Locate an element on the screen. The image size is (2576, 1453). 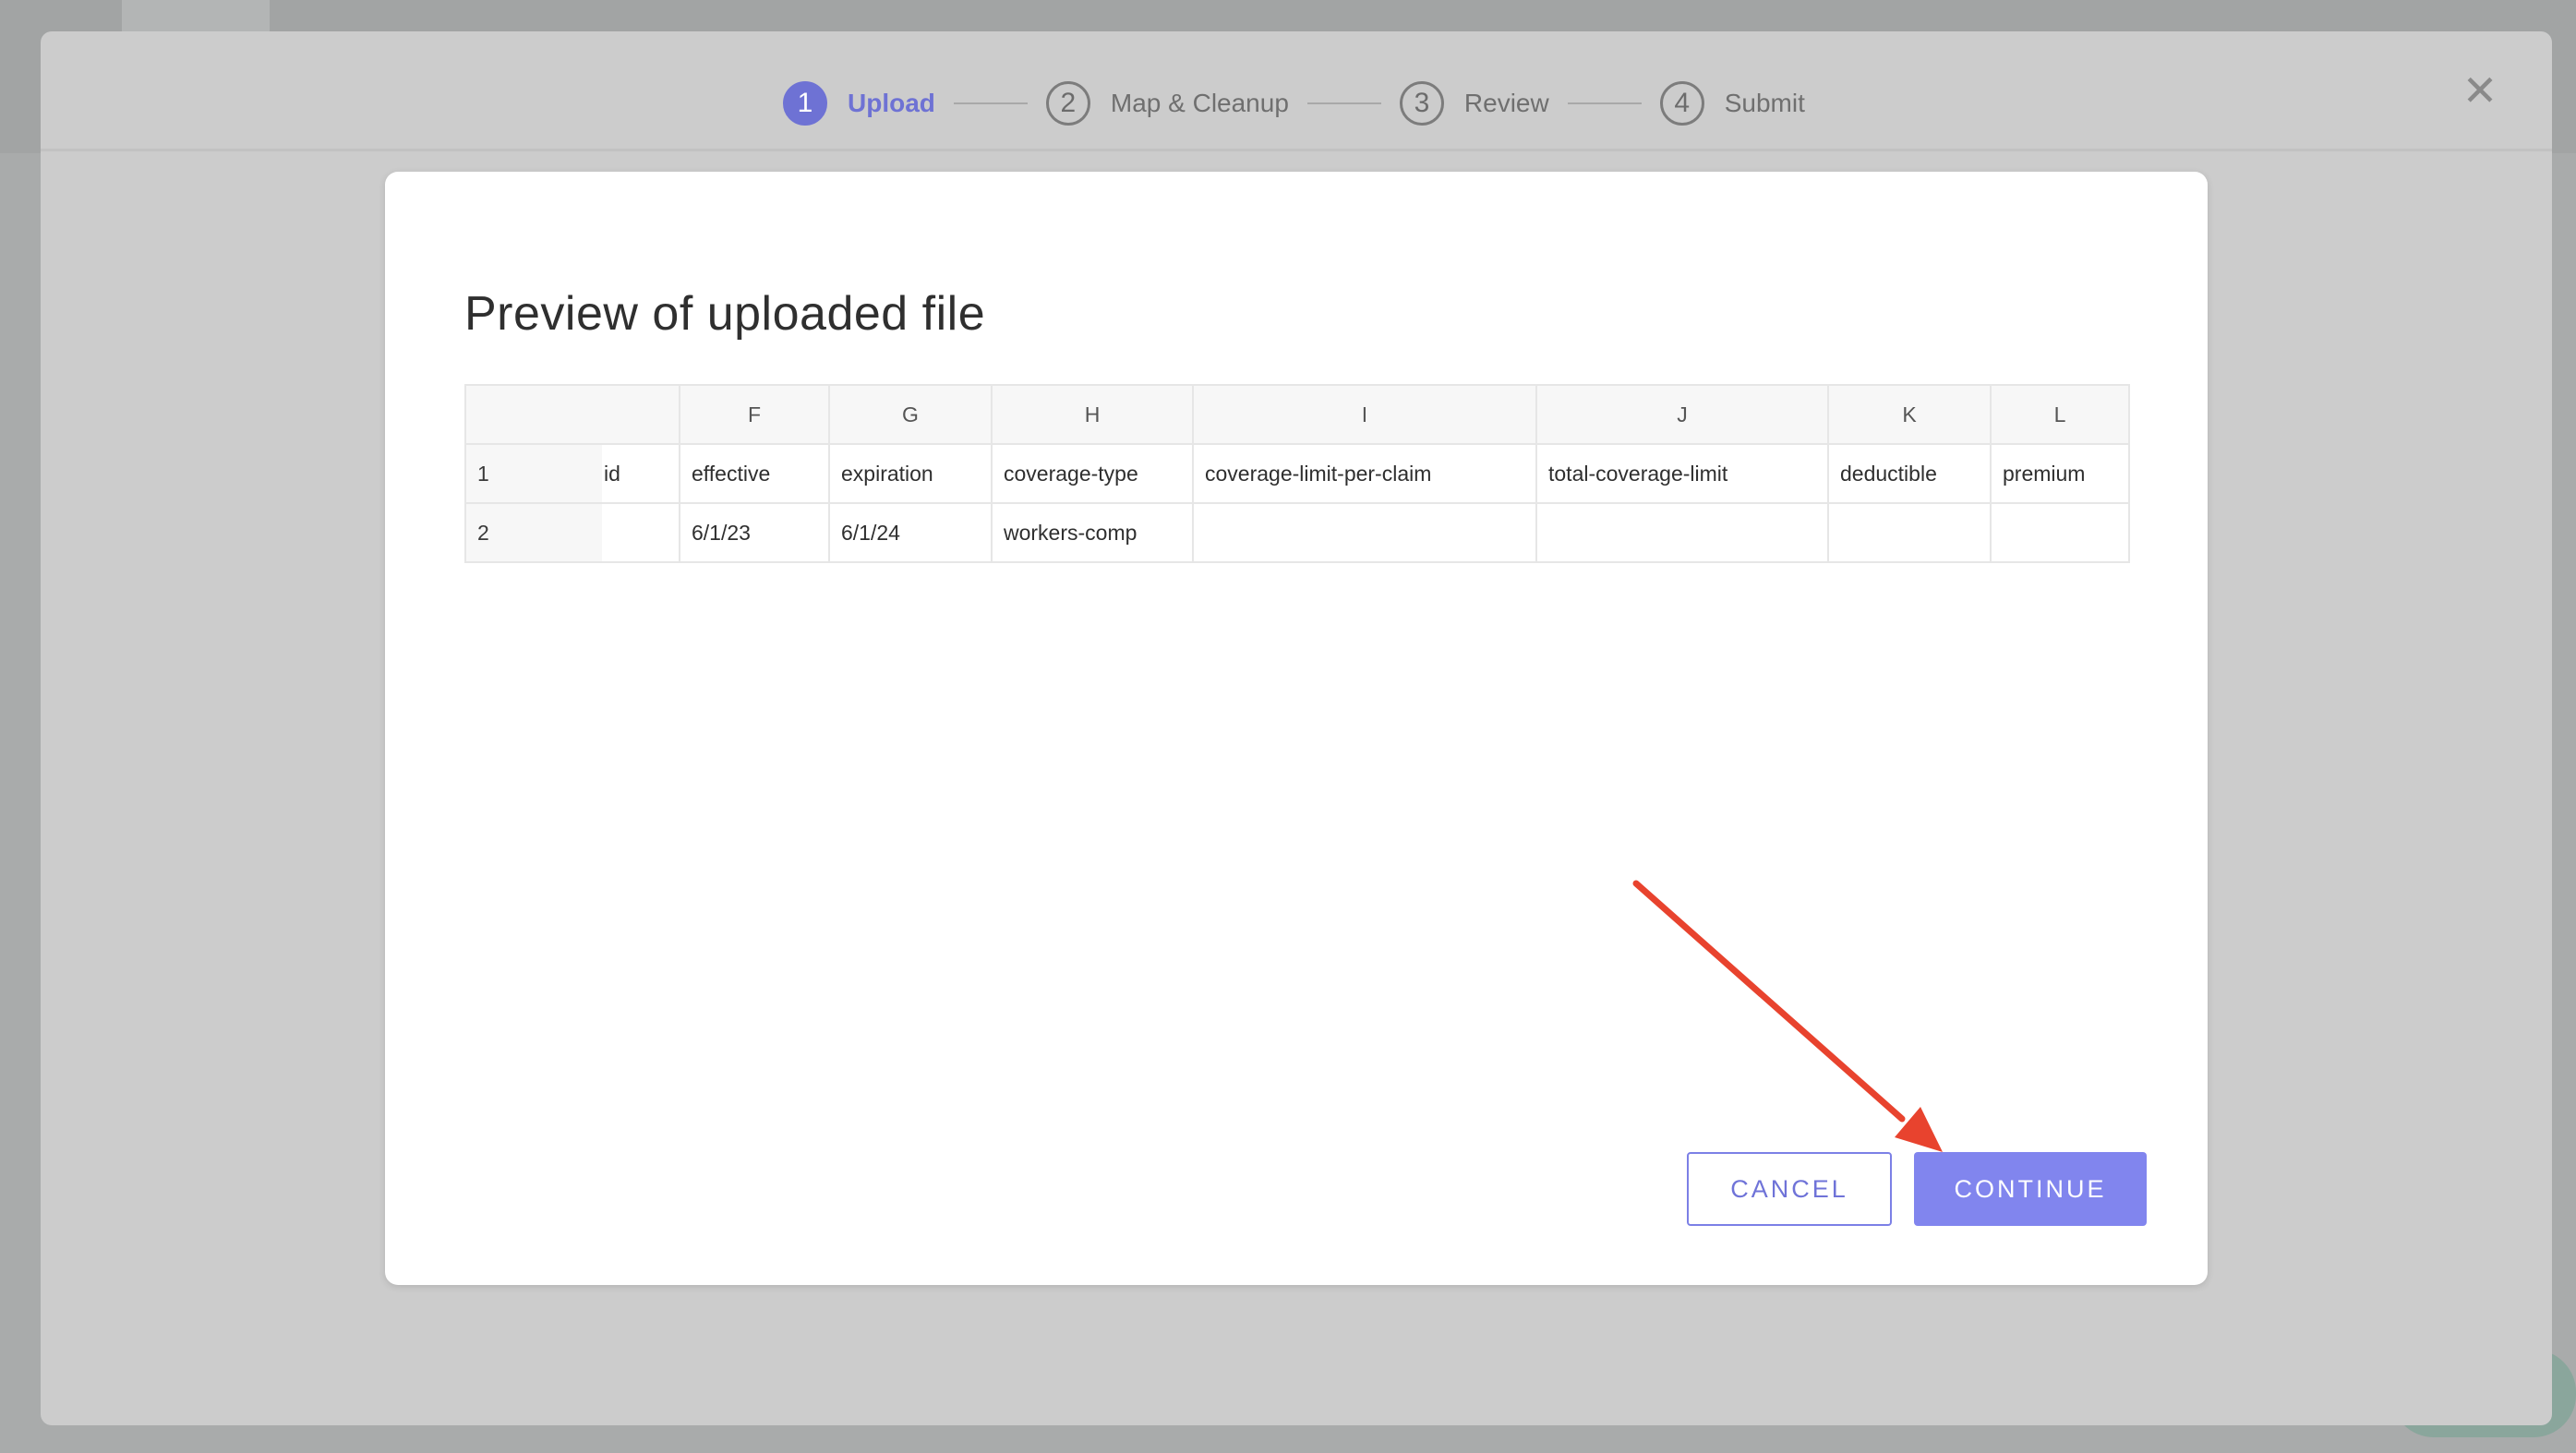
step-number-4: 4 is located at coordinates (1681, 103).